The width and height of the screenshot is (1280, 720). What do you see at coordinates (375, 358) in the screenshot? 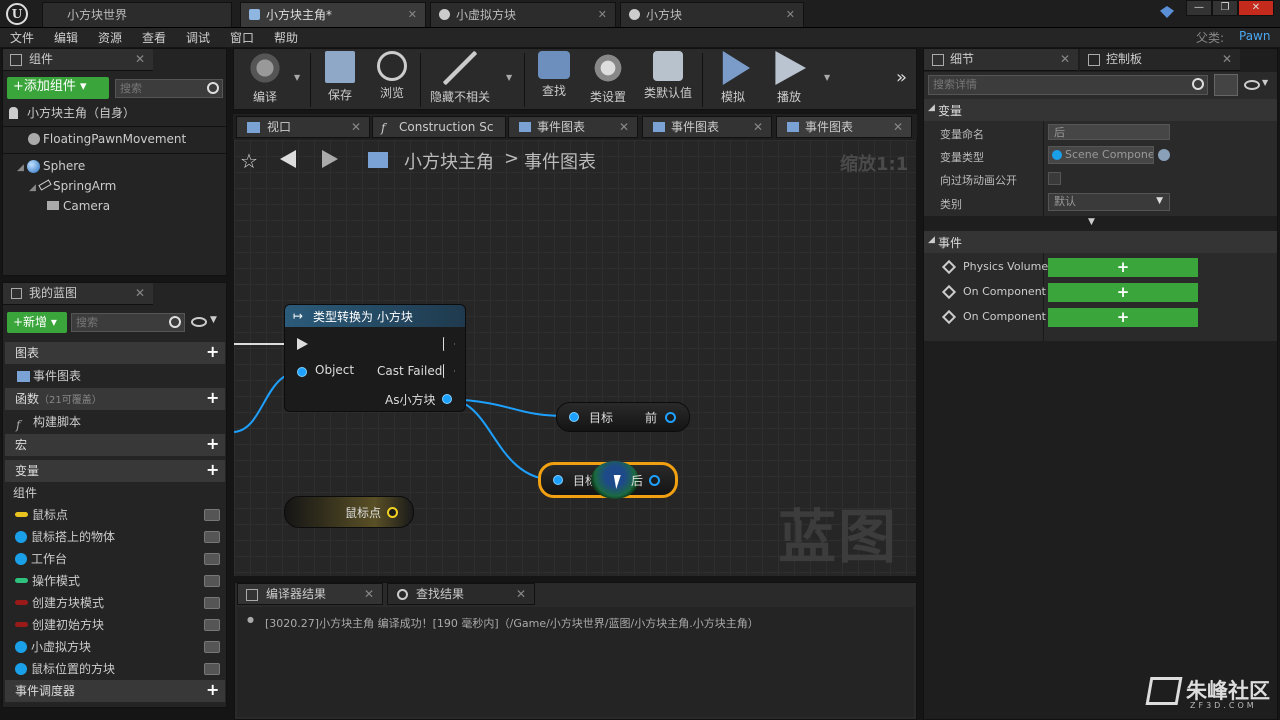
I see `cast-node: ↦ 类型转换为 小方块 Object Cast Failed As小方块` at bounding box center [375, 358].